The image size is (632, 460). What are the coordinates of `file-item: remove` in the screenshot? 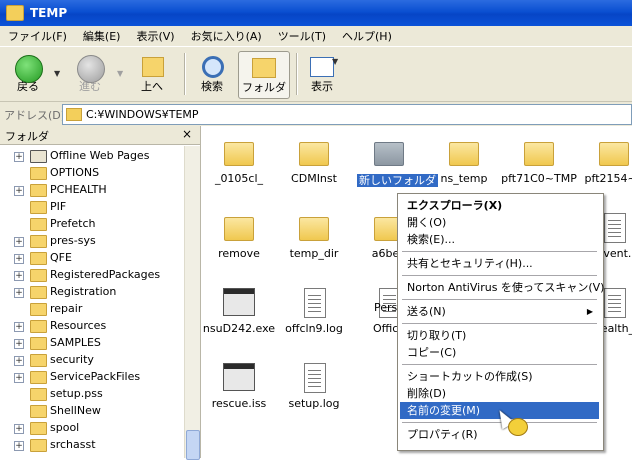 It's located at (240, 235).